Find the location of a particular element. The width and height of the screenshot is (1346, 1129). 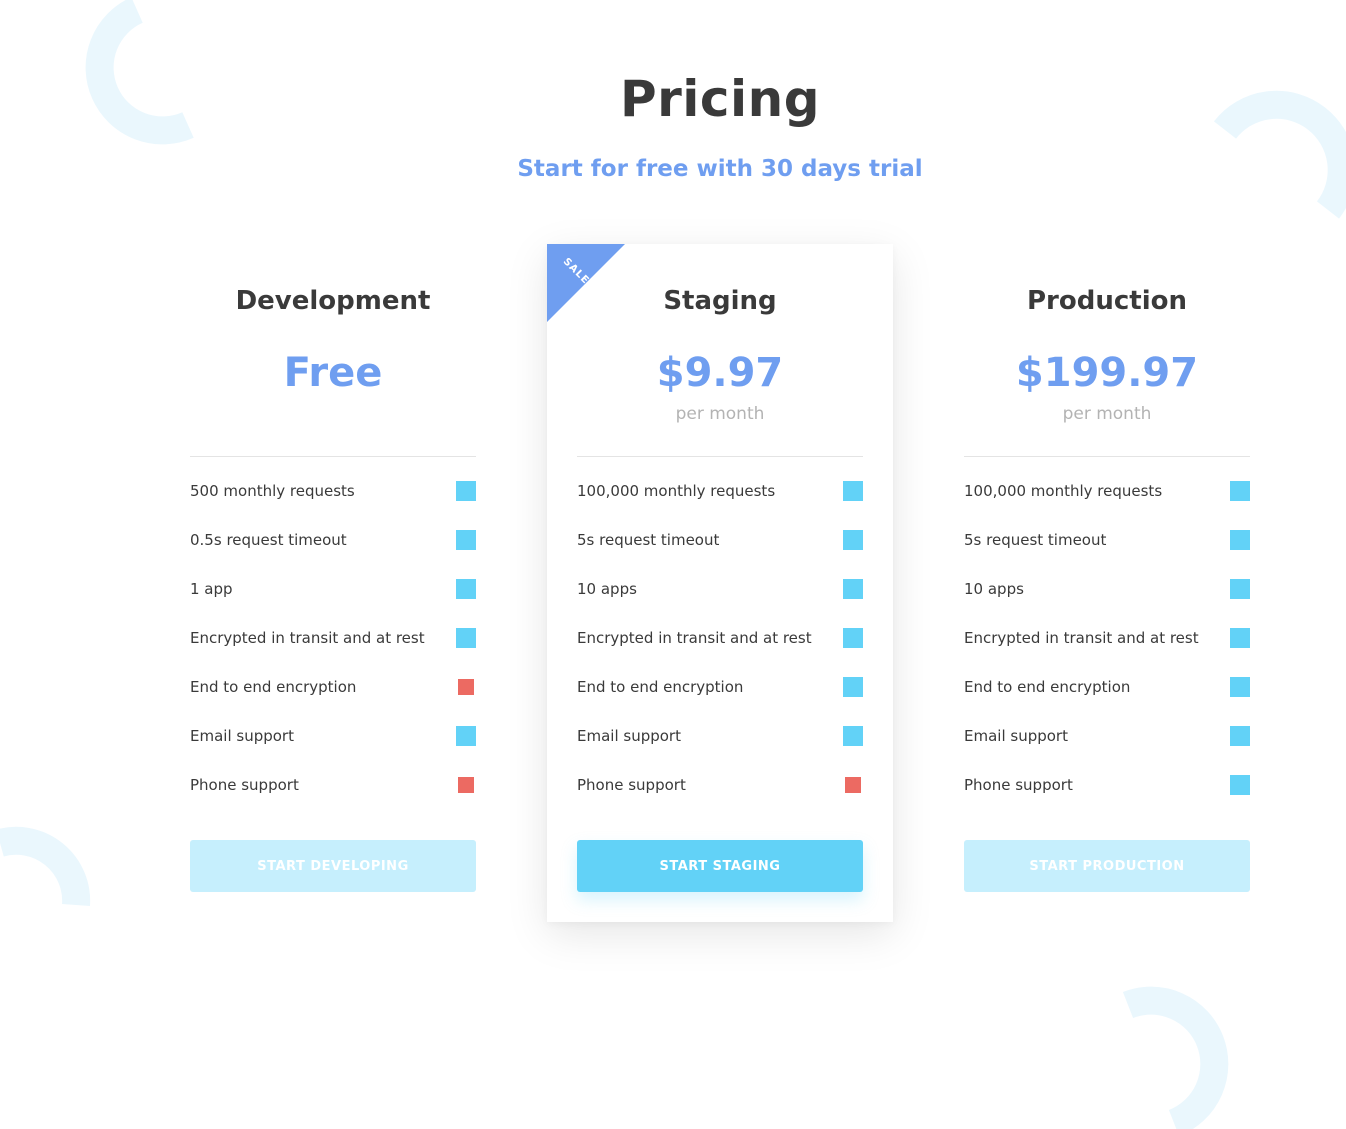

start-production-button: START PRODUCTION is located at coordinates (1107, 866).